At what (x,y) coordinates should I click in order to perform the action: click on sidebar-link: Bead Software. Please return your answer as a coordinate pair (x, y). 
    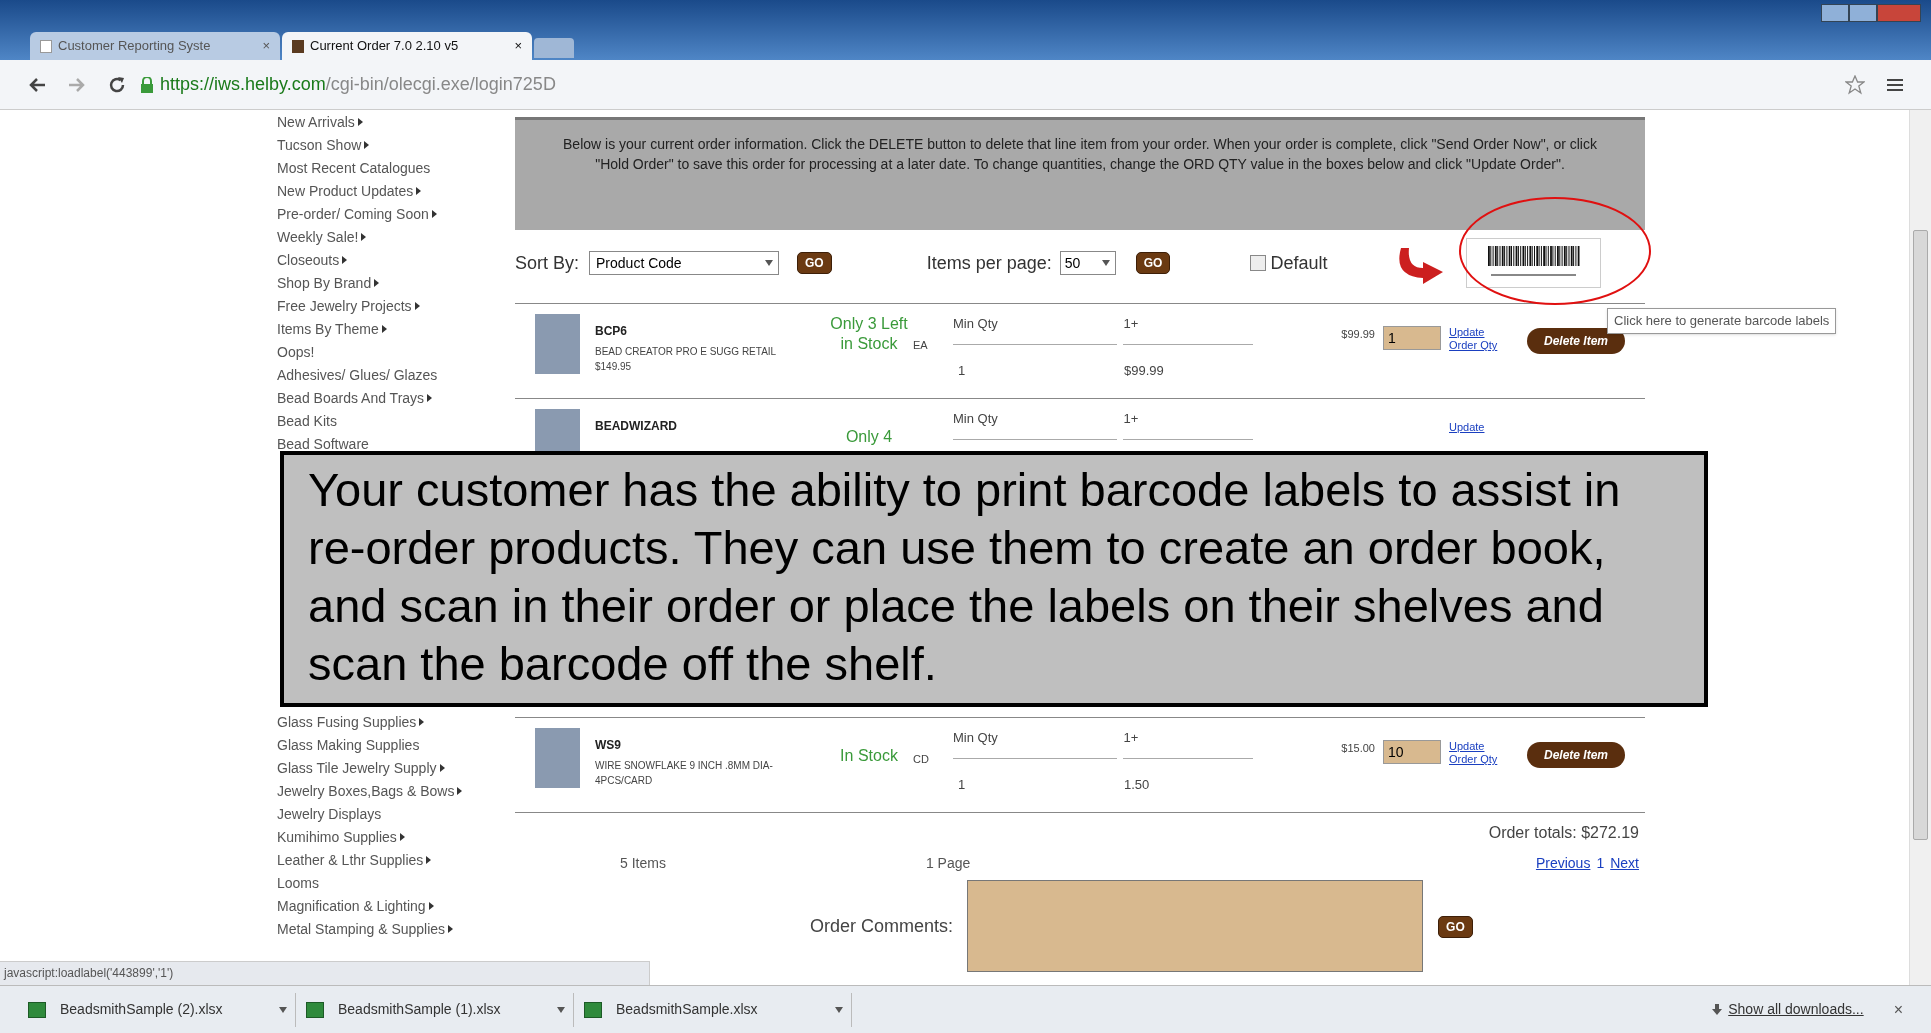
    Looking at the image, I should click on (323, 444).